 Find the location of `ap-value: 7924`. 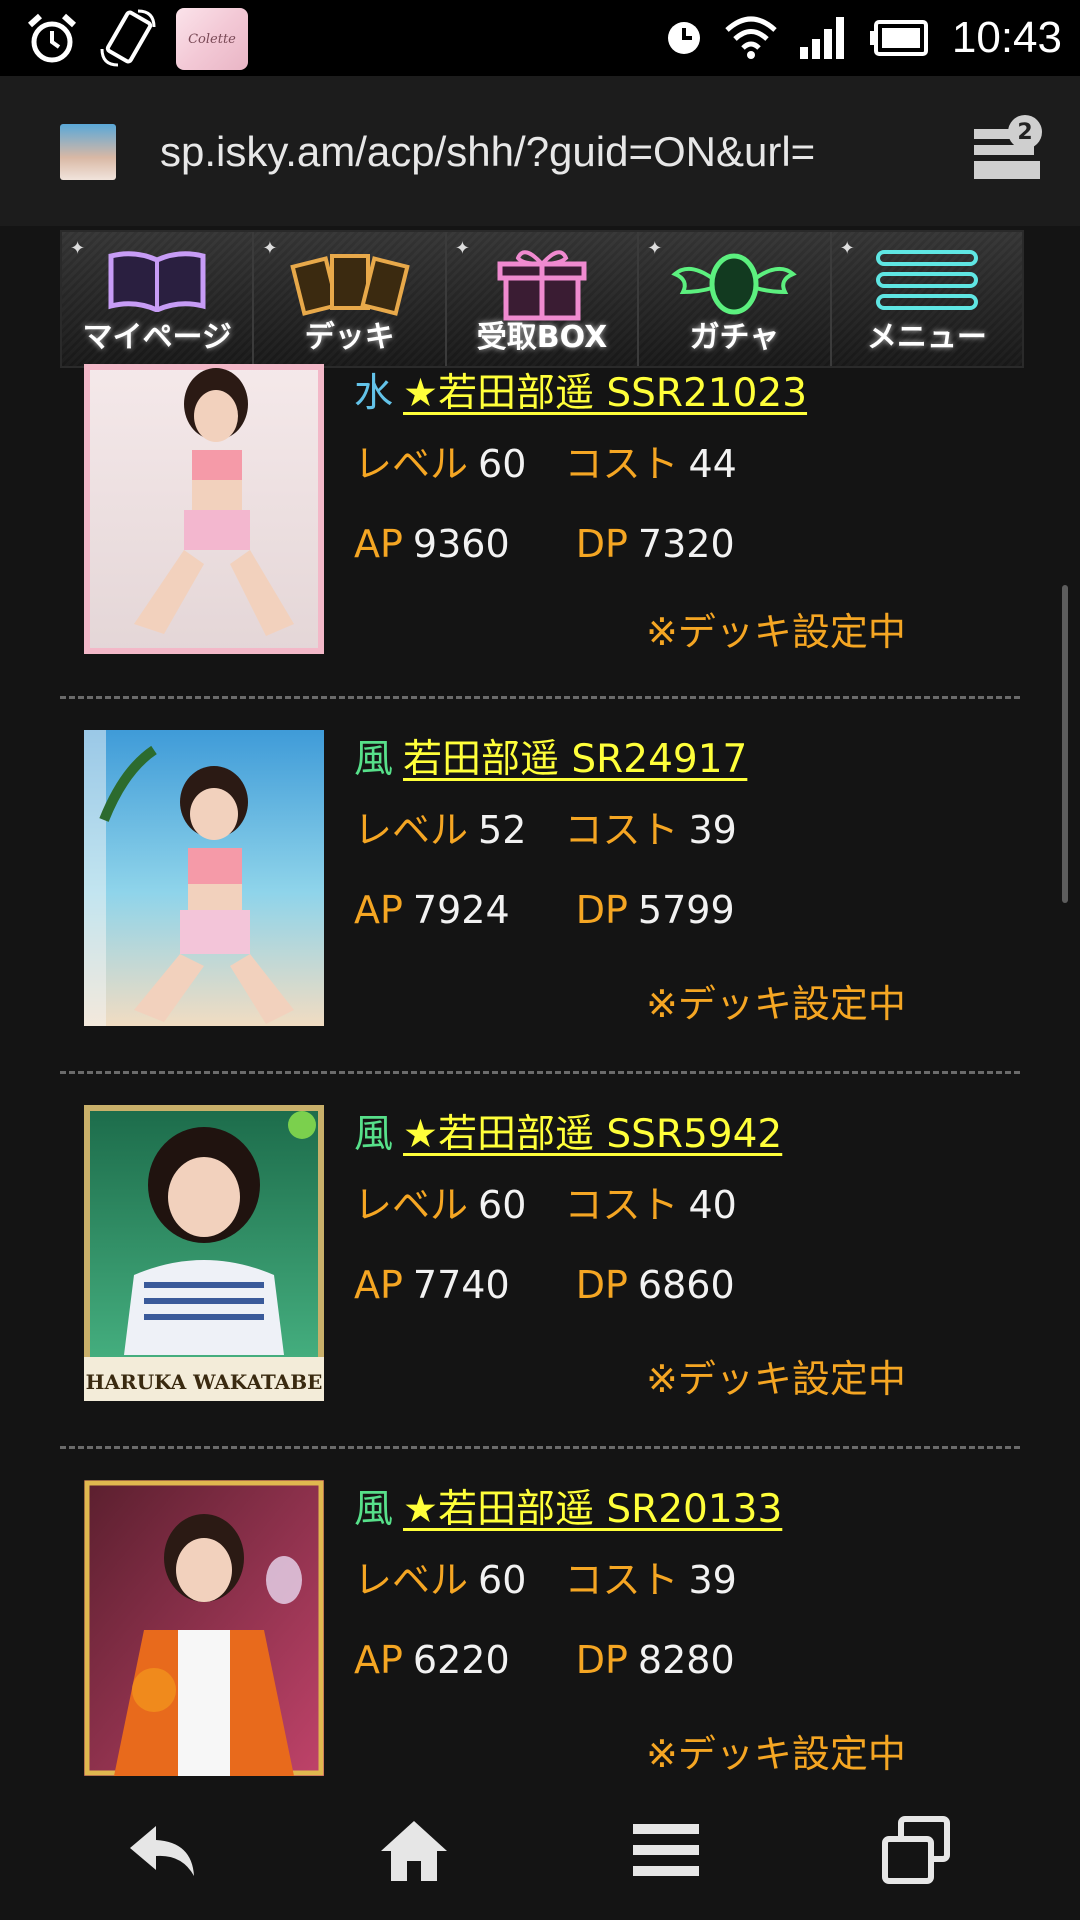

ap-value: 7924 is located at coordinates (461, 910).